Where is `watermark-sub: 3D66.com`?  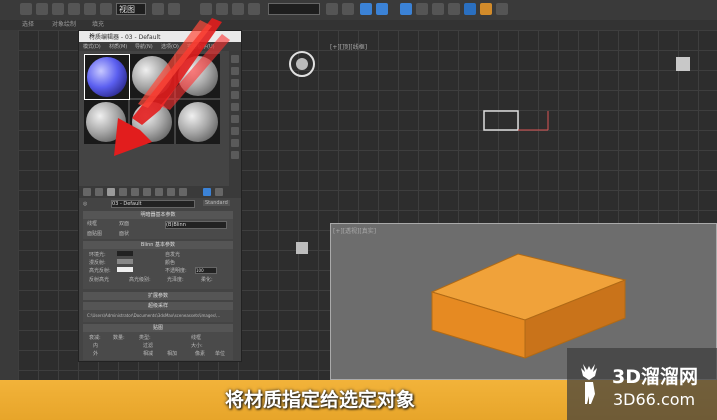 watermark-sub: 3D66.com is located at coordinates (654, 399).